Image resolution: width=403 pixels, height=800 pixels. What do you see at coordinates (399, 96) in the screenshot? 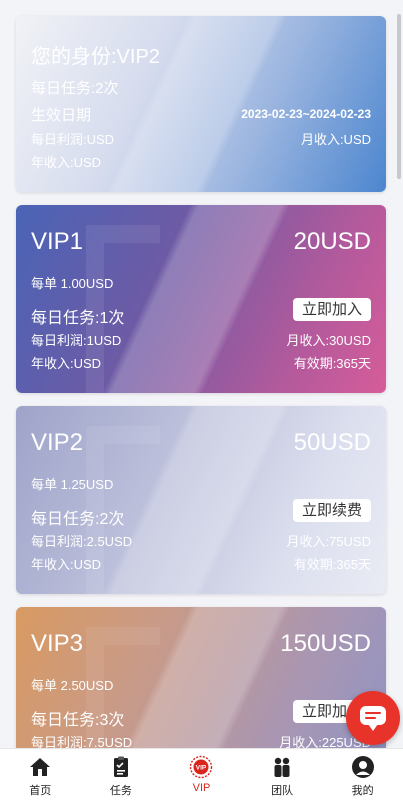
I see `scrollbar` at bounding box center [399, 96].